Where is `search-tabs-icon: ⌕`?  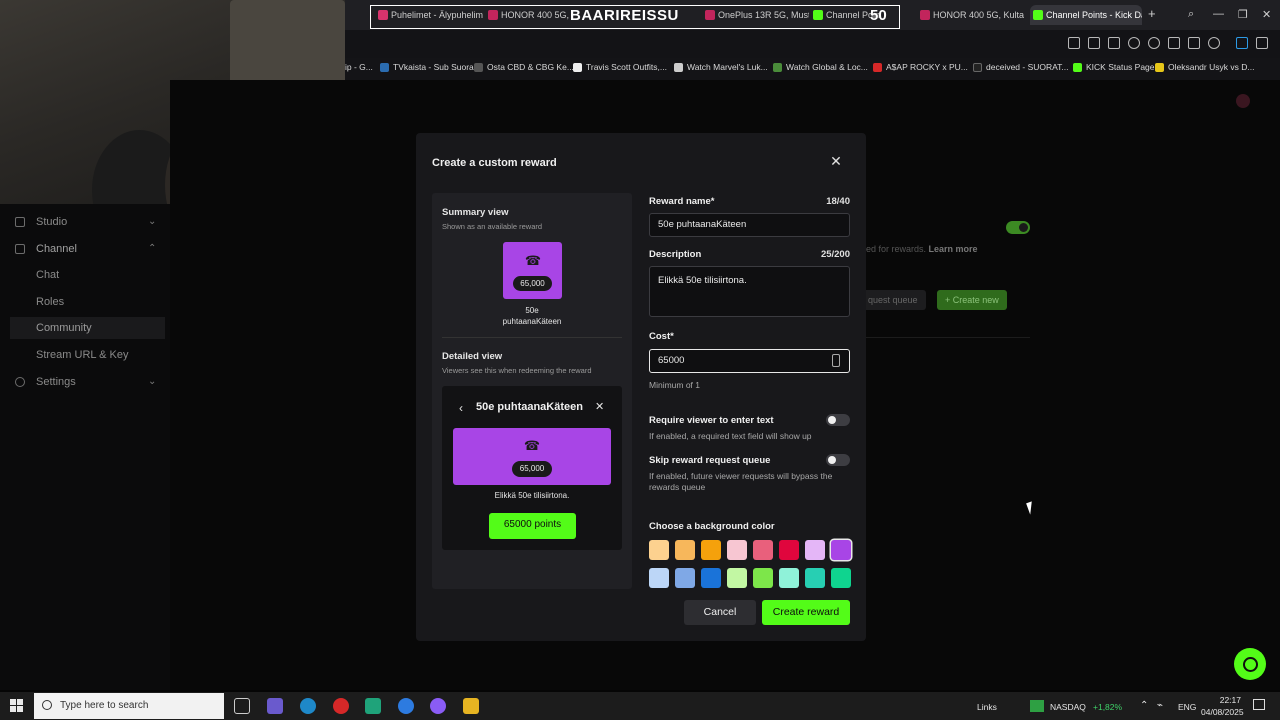
search-tabs-icon: ⌕ is located at coordinates (1191, 14).